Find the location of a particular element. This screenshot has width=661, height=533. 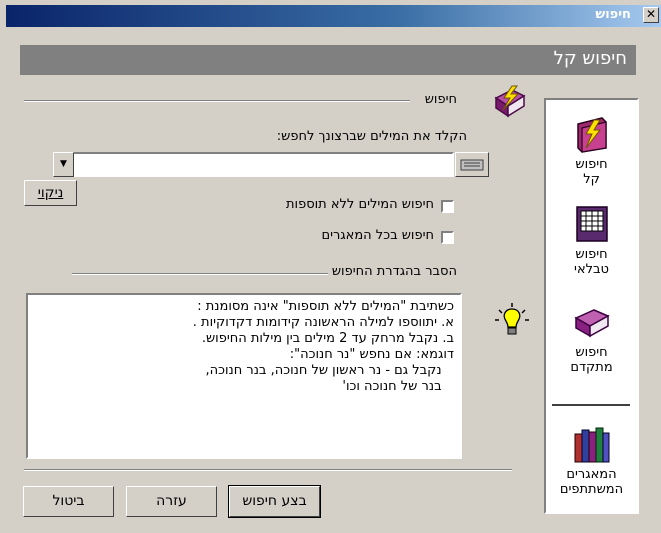

cancel-button: ביטול is located at coordinates (68, 501).